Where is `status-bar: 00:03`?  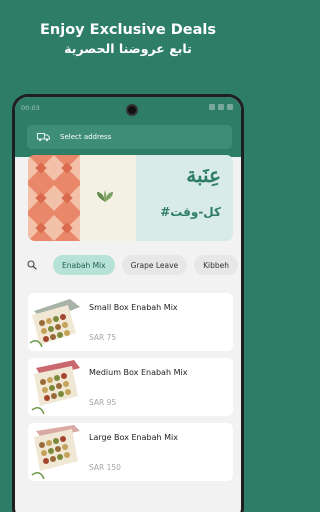
status-bar: 00:03 is located at coordinates (128, 108).